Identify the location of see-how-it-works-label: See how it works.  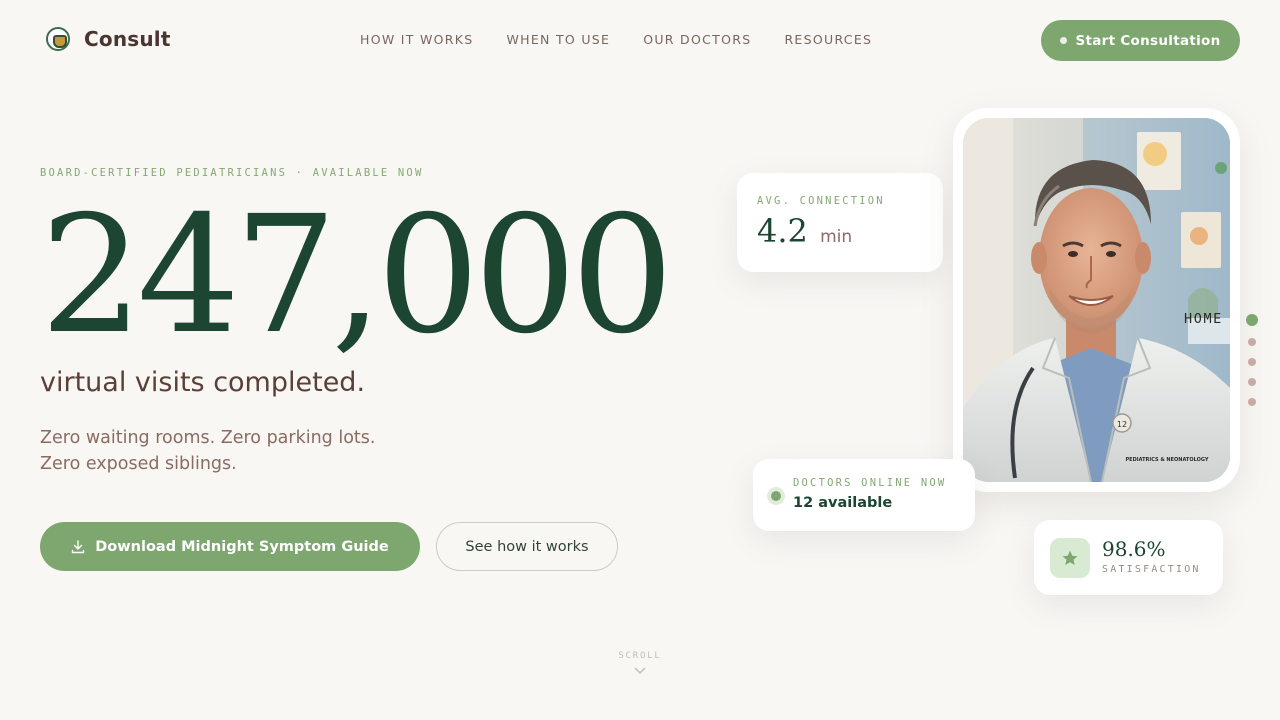
(527, 546).